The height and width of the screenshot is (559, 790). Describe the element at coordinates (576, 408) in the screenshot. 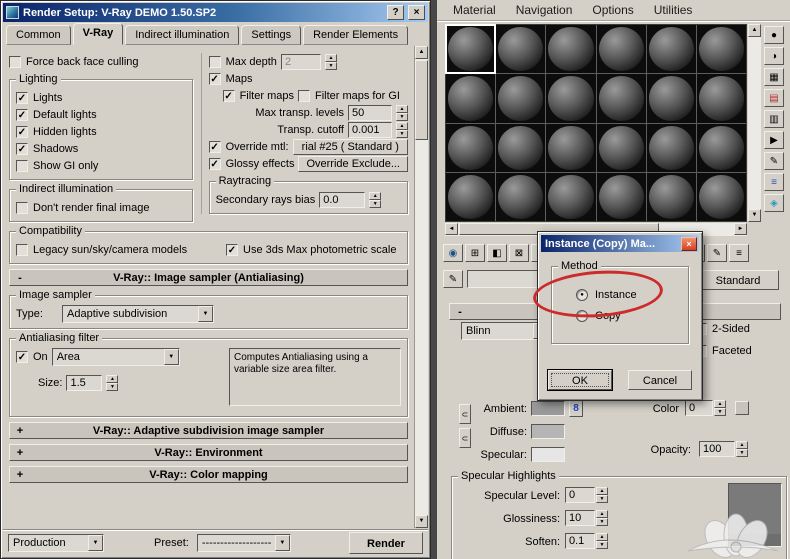

I see `lock-icon: 8` at that location.